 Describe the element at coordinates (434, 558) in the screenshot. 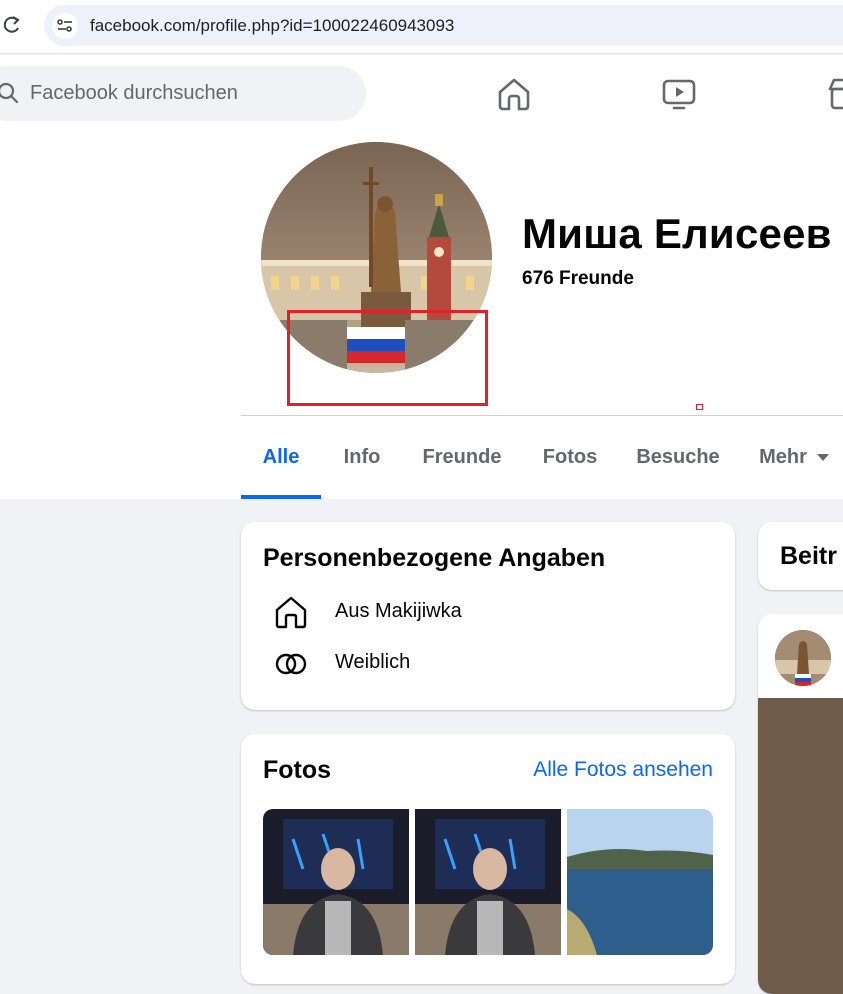

I see `card-title: Personenbezogene Angaben` at that location.